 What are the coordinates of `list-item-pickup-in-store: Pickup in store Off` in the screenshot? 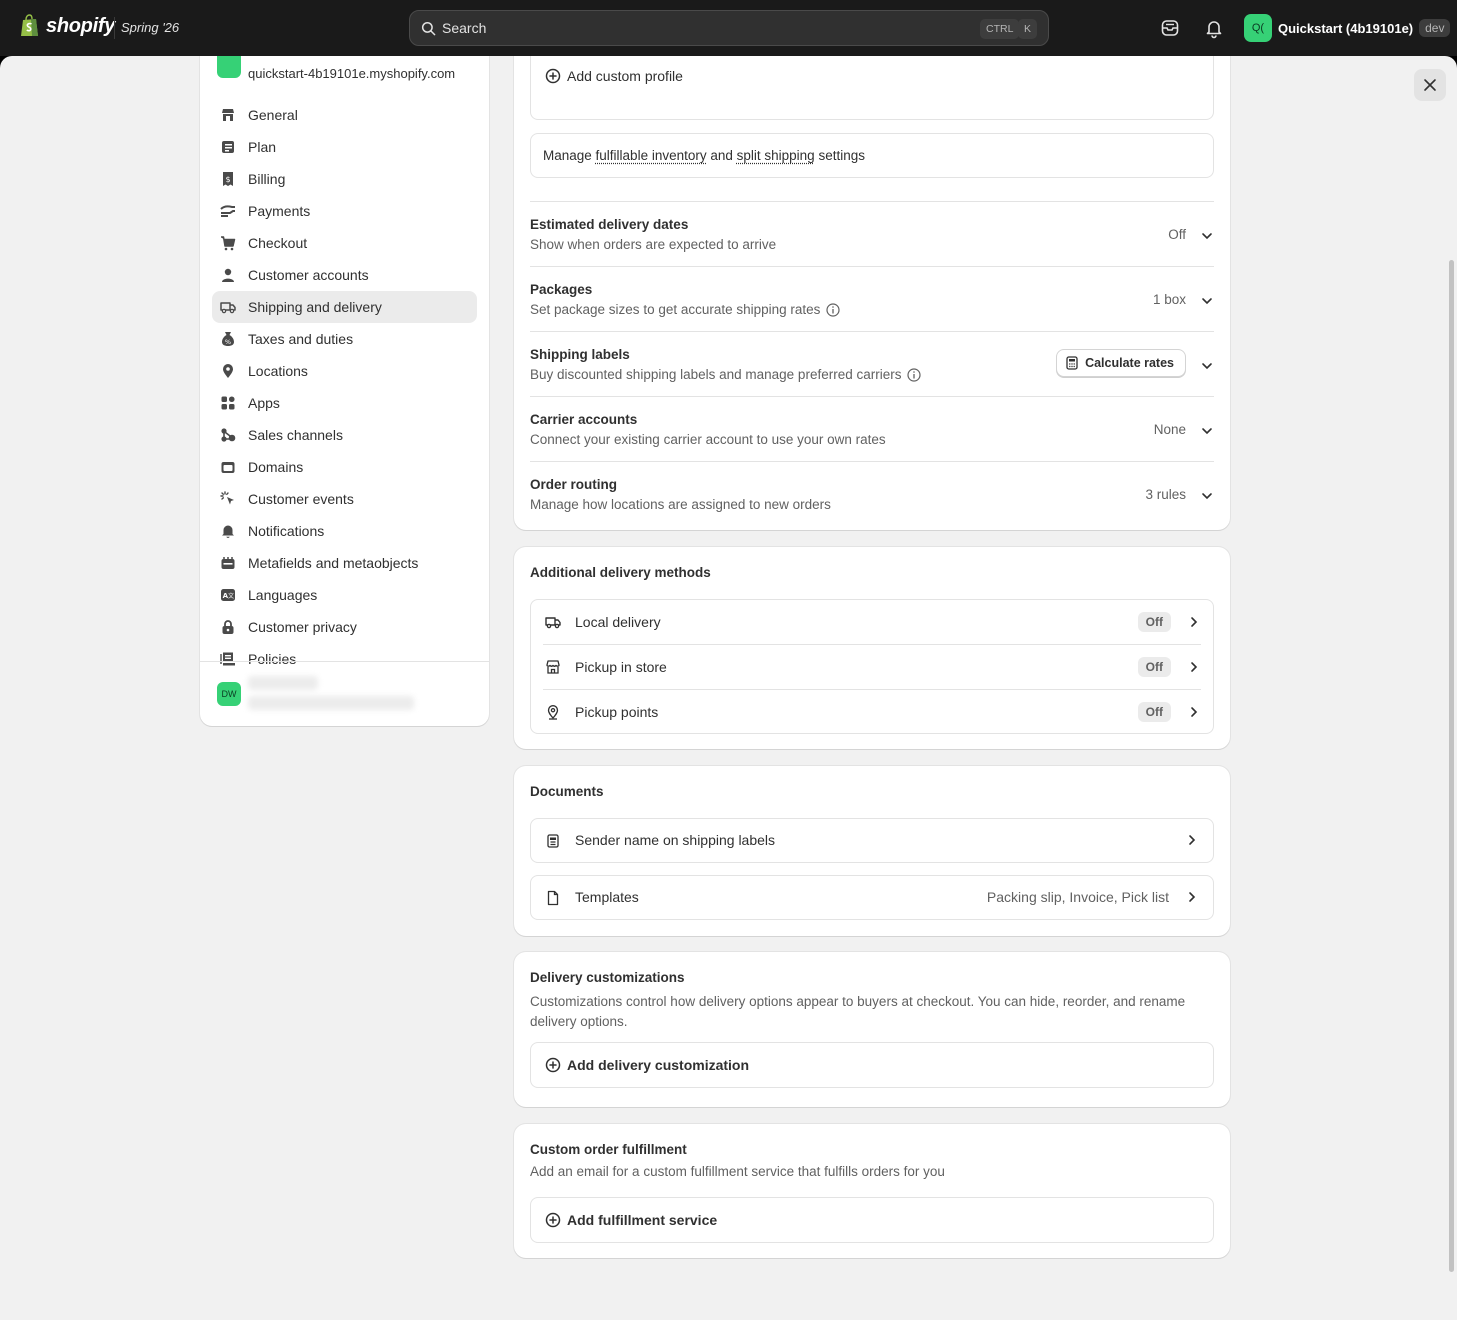 It's located at (873, 667).